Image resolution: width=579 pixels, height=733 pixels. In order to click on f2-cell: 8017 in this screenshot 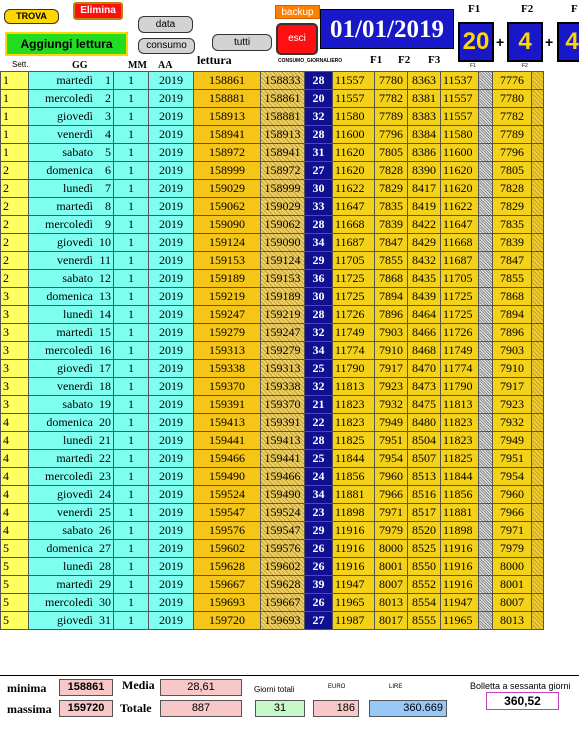, I will do `click(391, 620)`.